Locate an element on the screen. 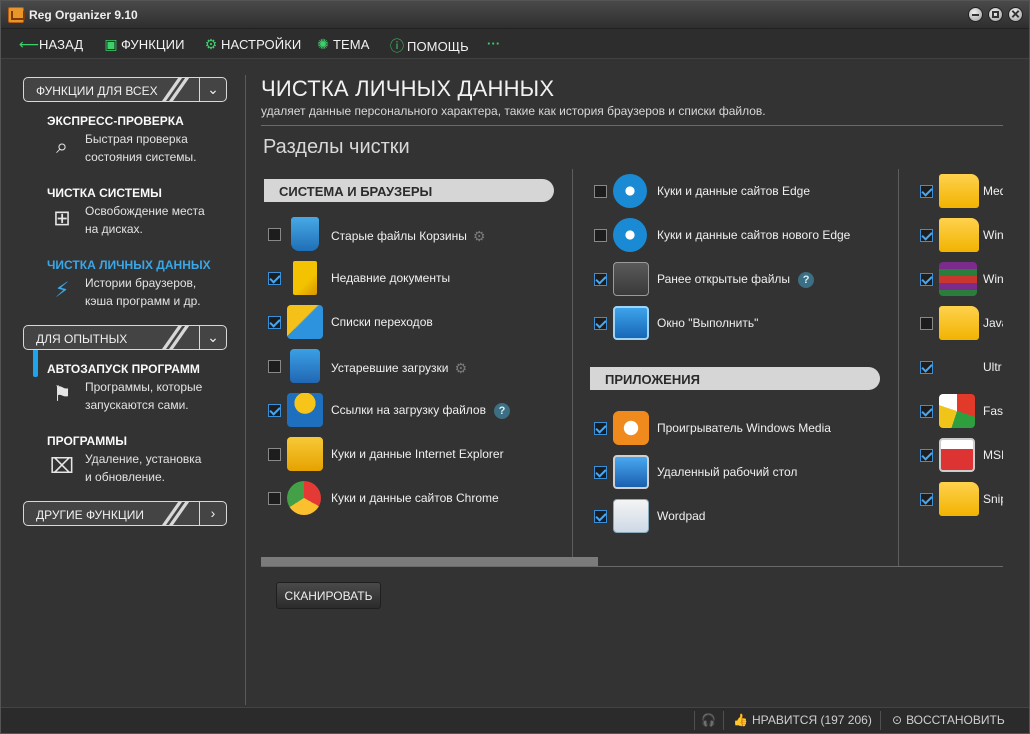 The height and width of the screenshot is (734, 1030). more-button: ··· is located at coordinates (493, 45).